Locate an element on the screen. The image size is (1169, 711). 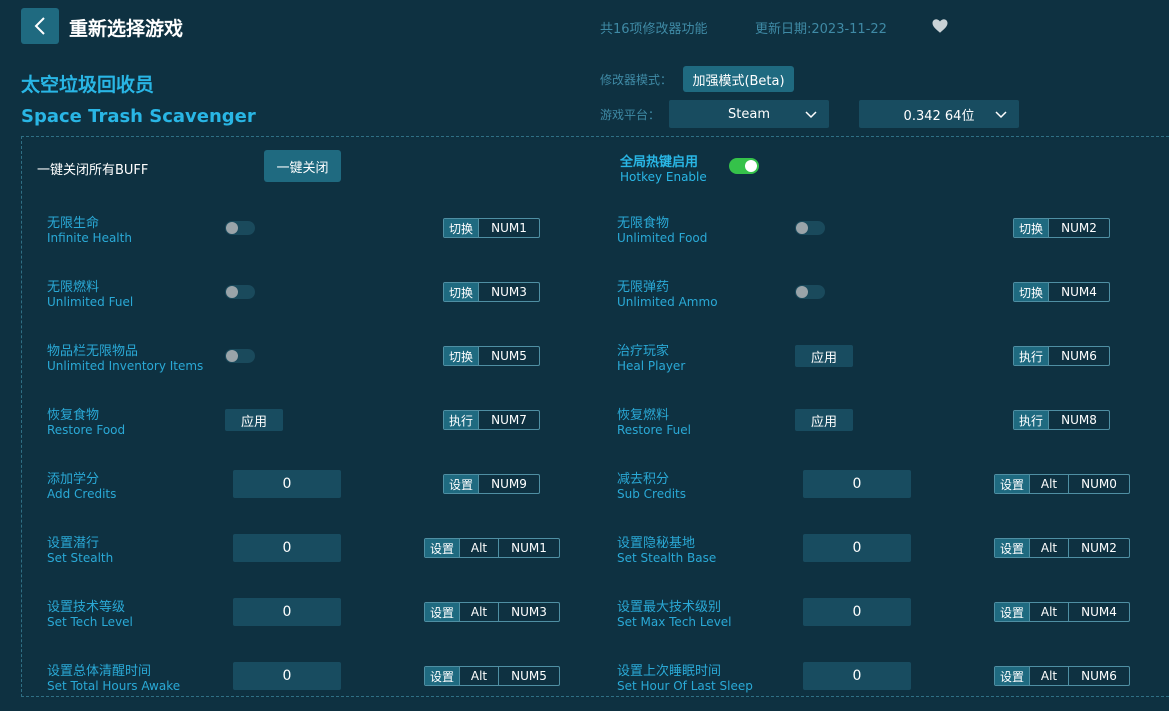
platform-value: Steam is located at coordinates (749, 114).